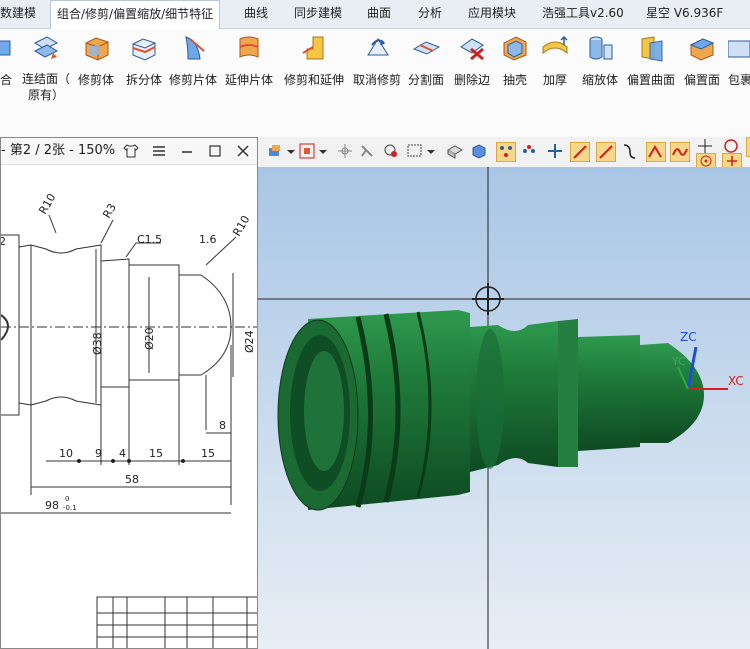  I want to click on dropdown-icon, so click(291, 151).